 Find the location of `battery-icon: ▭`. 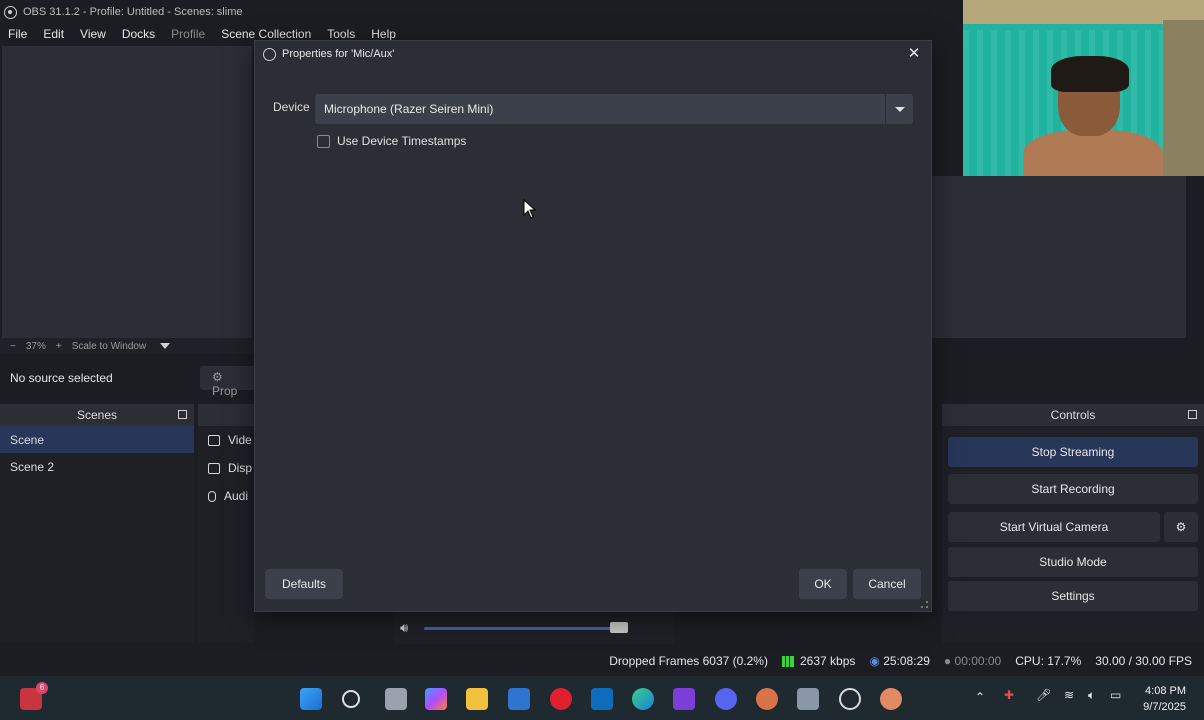

battery-icon: ▭ is located at coordinates (1115, 695).